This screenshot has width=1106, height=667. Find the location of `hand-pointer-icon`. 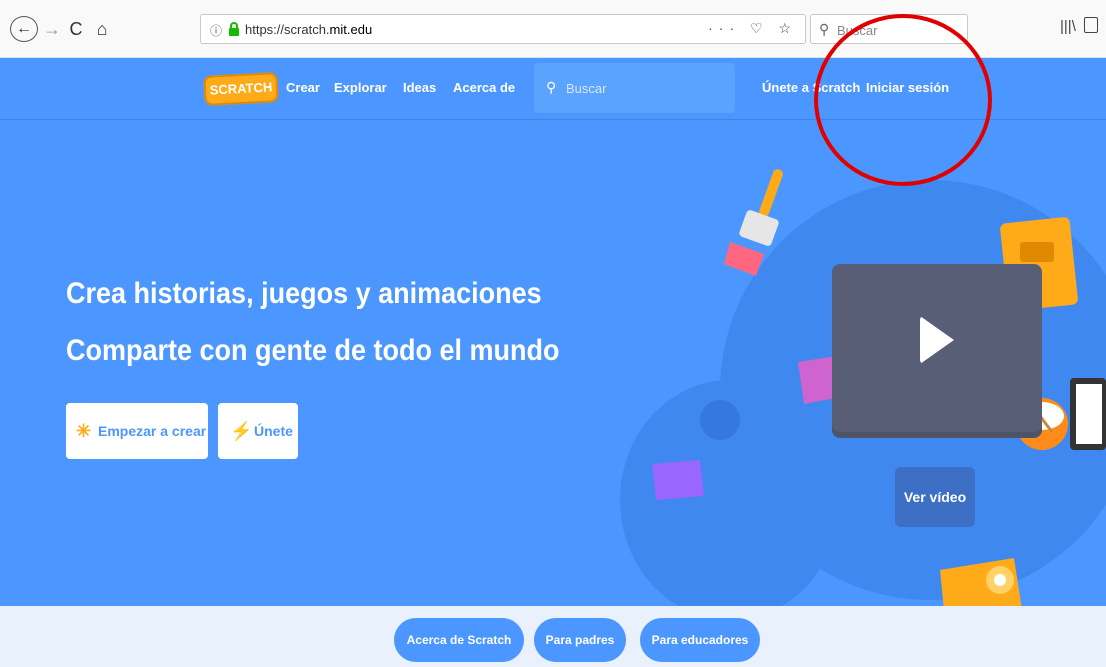

hand-pointer-icon is located at coordinates (981, 582).